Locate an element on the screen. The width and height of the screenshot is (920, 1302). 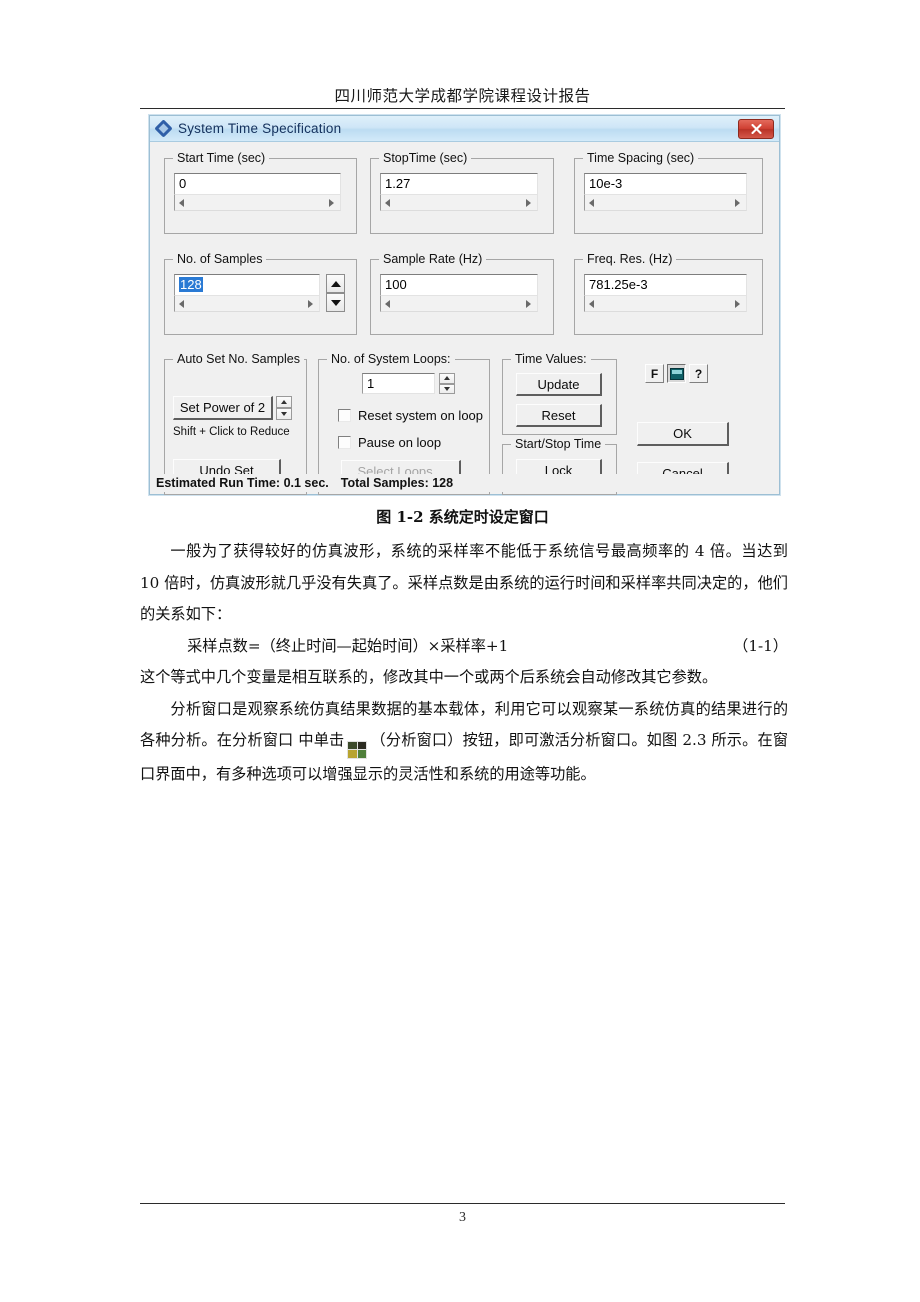
equation-text: 采样点数=（终止时间—起始时间）×采样率+1 is located at coordinates (348, 645).